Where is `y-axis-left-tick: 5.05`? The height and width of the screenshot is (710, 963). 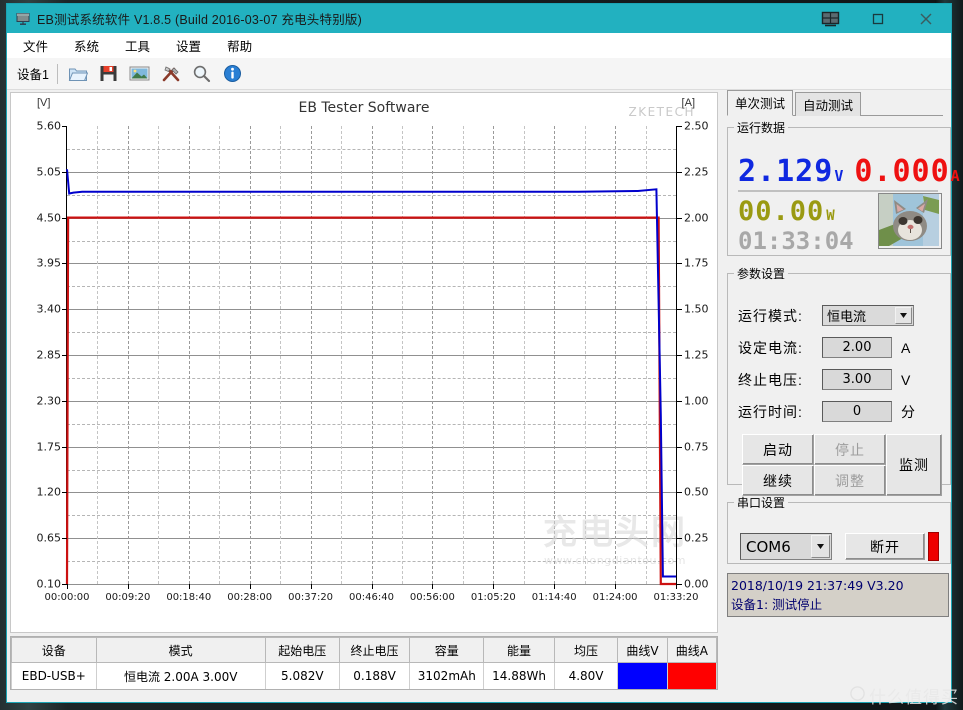
y-axis-left-tick: 5.05 is located at coordinates (49, 172).